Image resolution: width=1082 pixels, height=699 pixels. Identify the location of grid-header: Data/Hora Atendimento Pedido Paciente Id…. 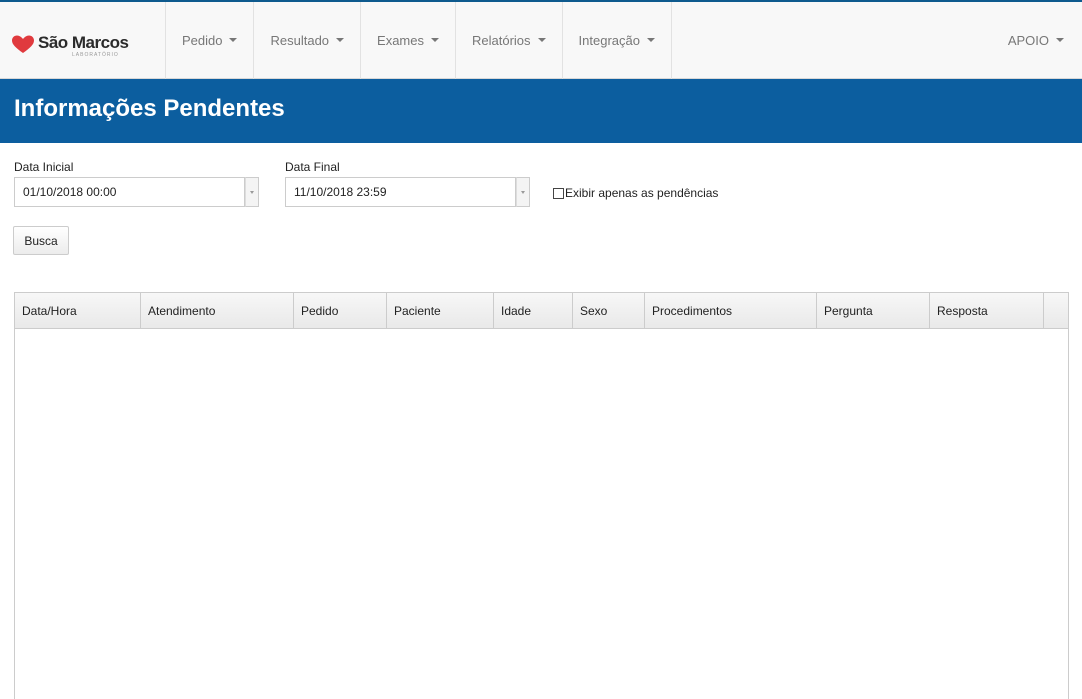
(541, 311).